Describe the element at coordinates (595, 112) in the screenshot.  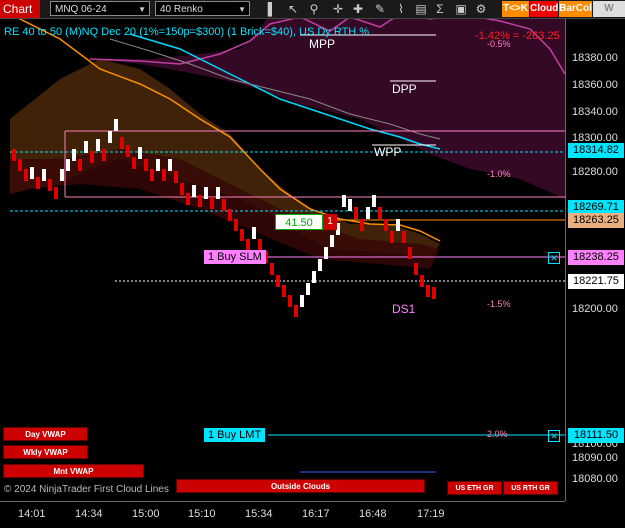
I see `y-tick: 18340.00` at that location.